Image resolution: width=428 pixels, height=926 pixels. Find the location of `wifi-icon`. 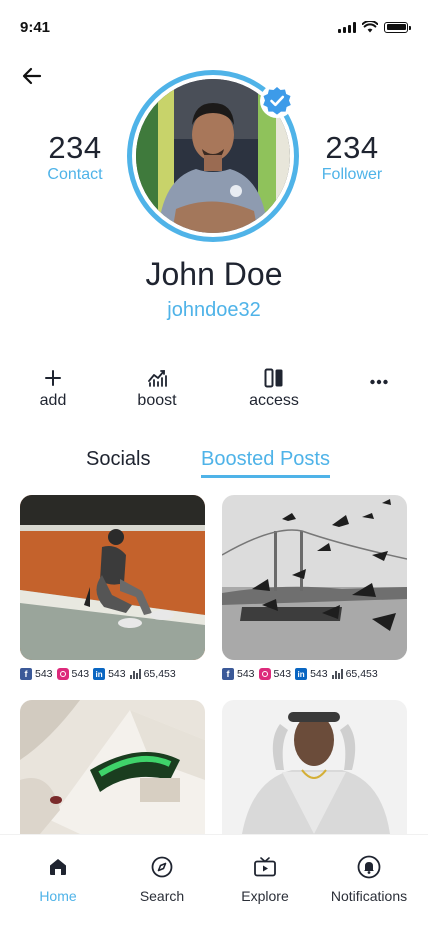

wifi-icon is located at coordinates (370, 27).